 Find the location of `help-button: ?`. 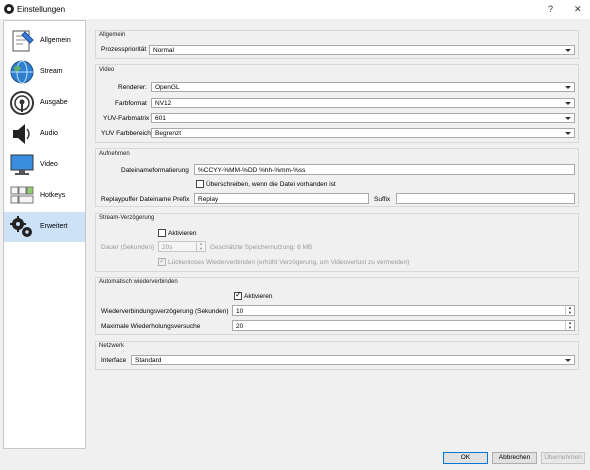

help-button: ? is located at coordinates (550, 9).